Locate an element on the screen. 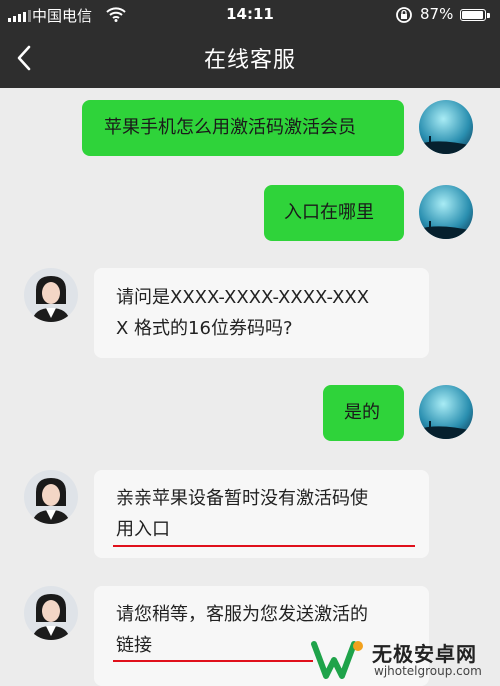 This screenshot has height=686, width=500. message-text: 是的 is located at coordinates (362, 412).